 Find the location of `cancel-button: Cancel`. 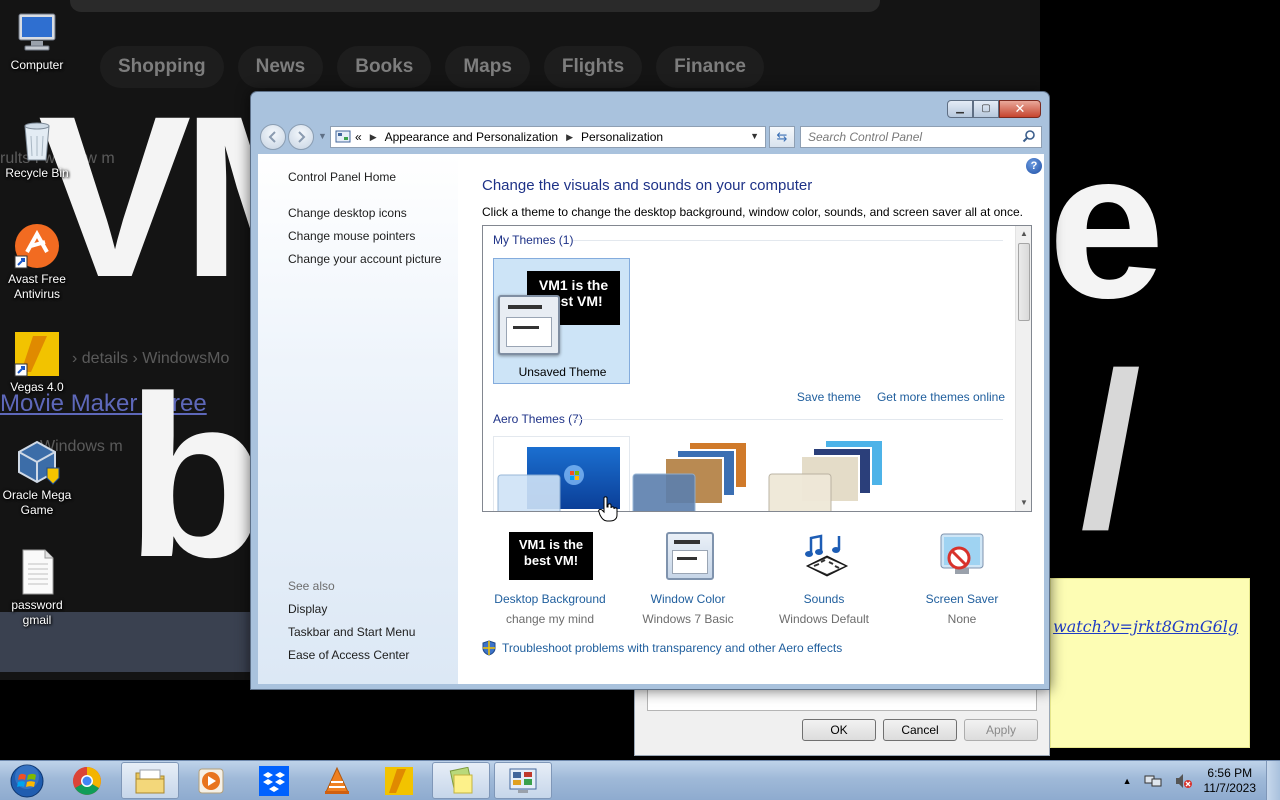

cancel-button: Cancel is located at coordinates (920, 730).